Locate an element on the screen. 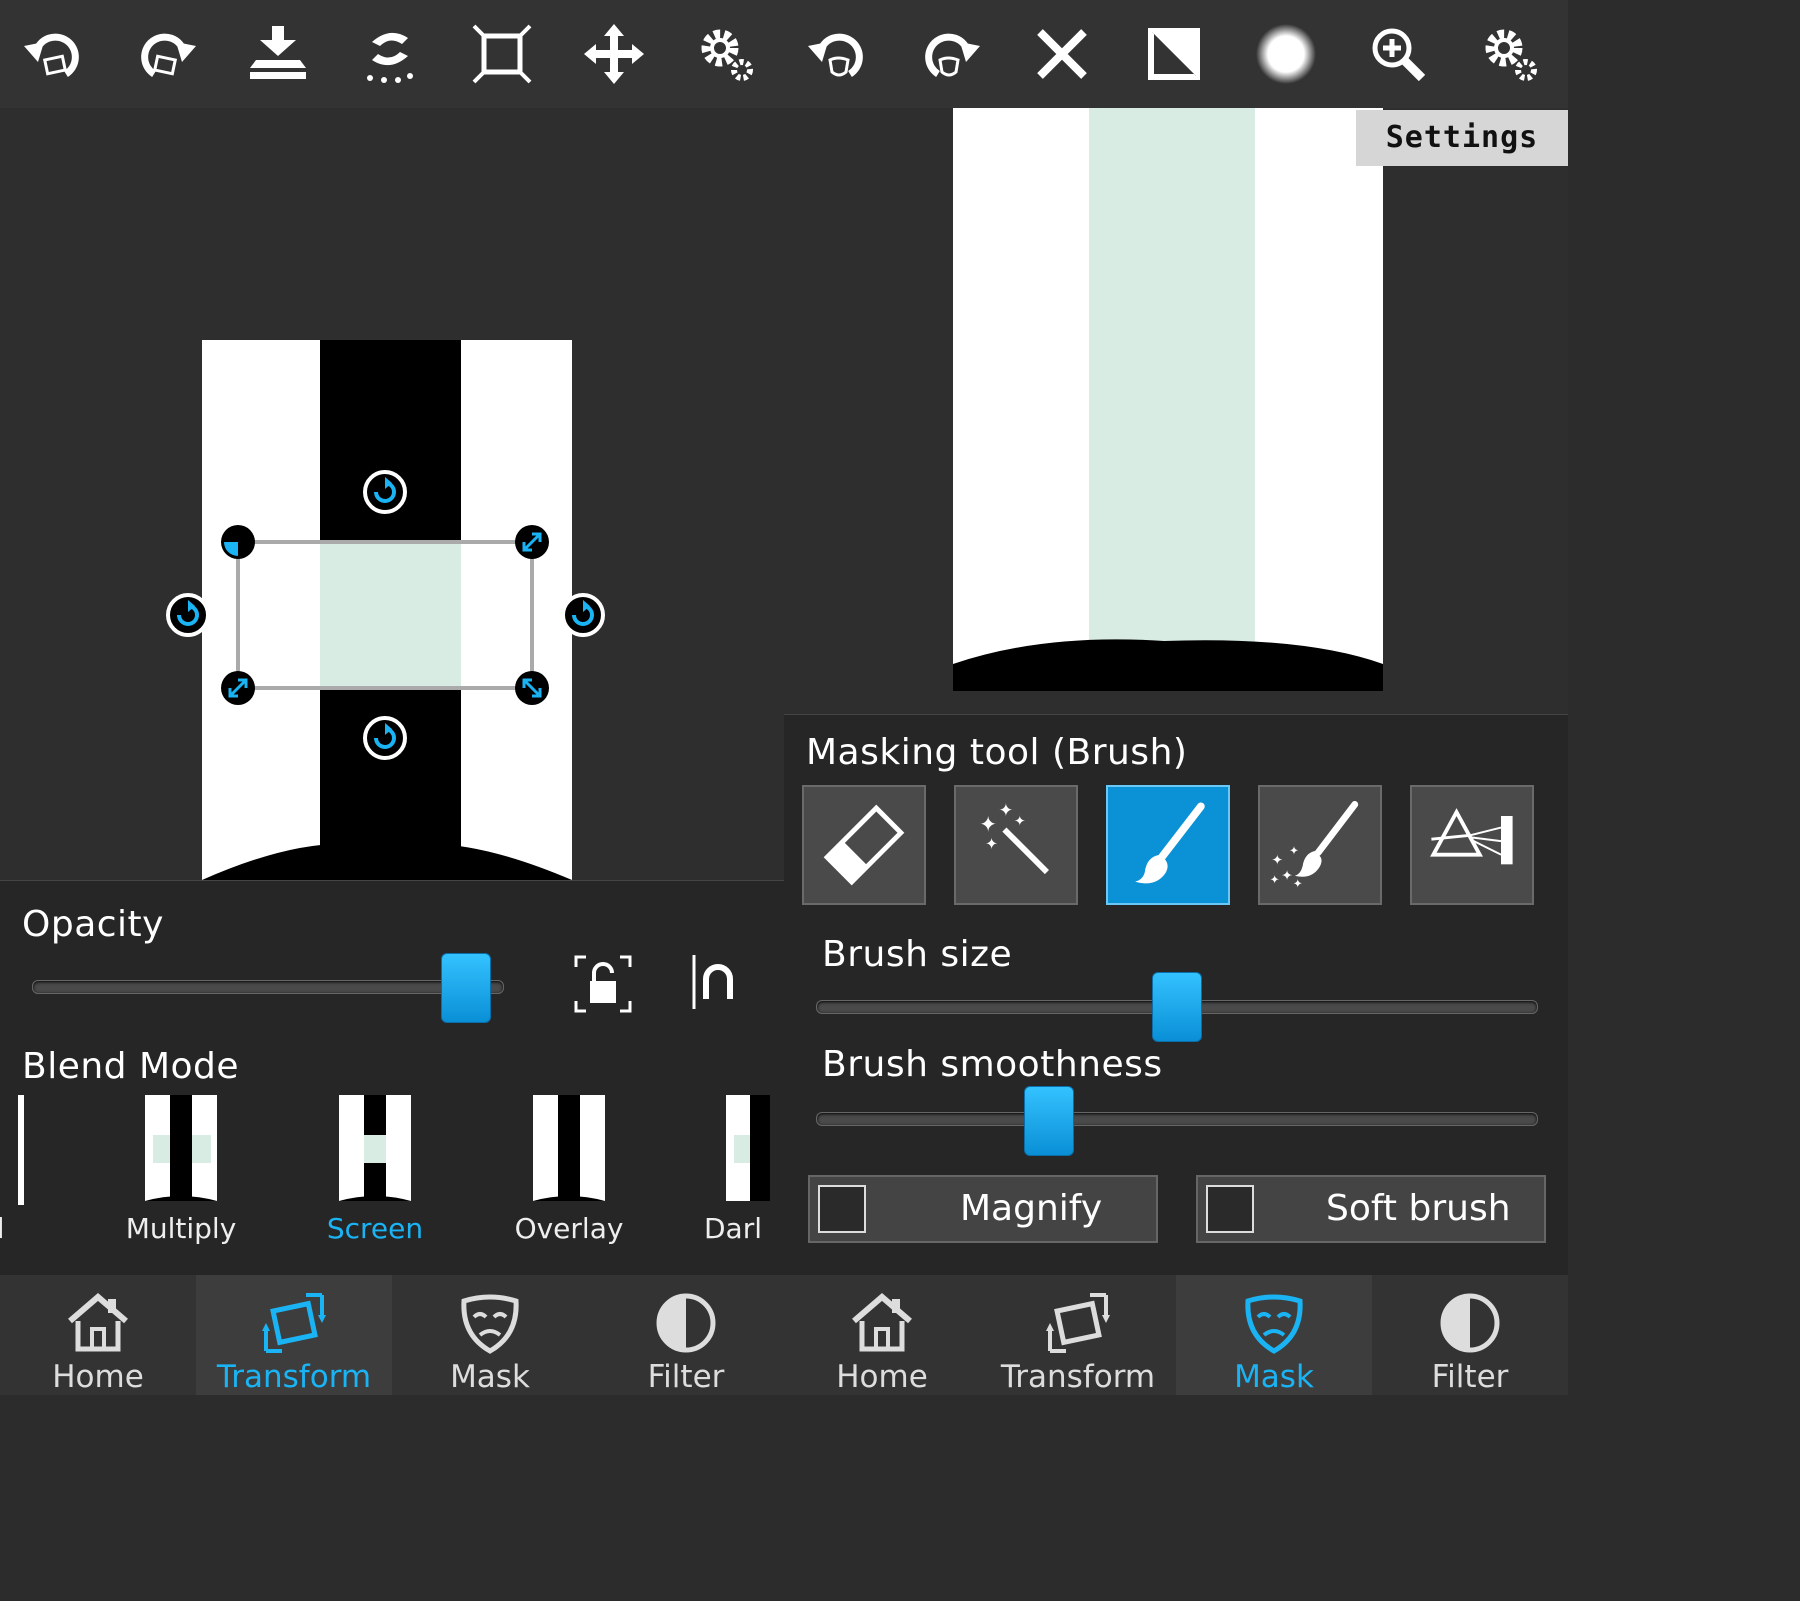 The height and width of the screenshot is (1601, 1800). magnify-toggle: Magnify is located at coordinates (983, 1209).